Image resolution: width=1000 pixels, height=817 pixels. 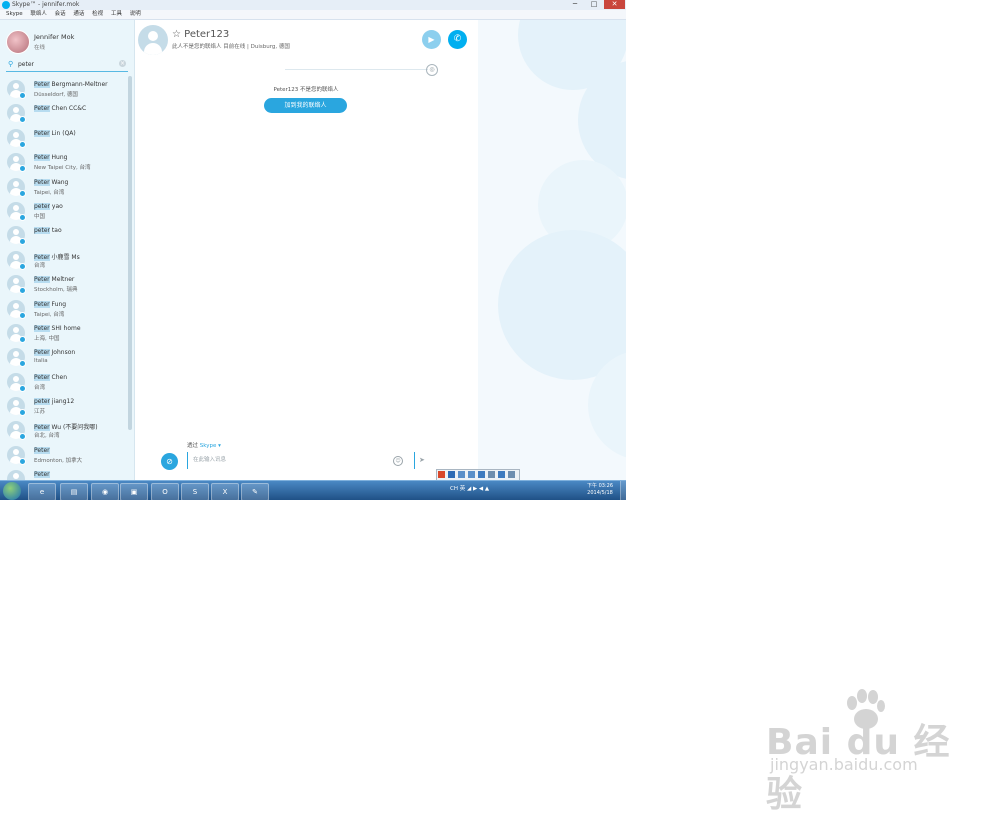 I want to click on explorer-taskbar-icon: ▤, so click(x=74, y=491).